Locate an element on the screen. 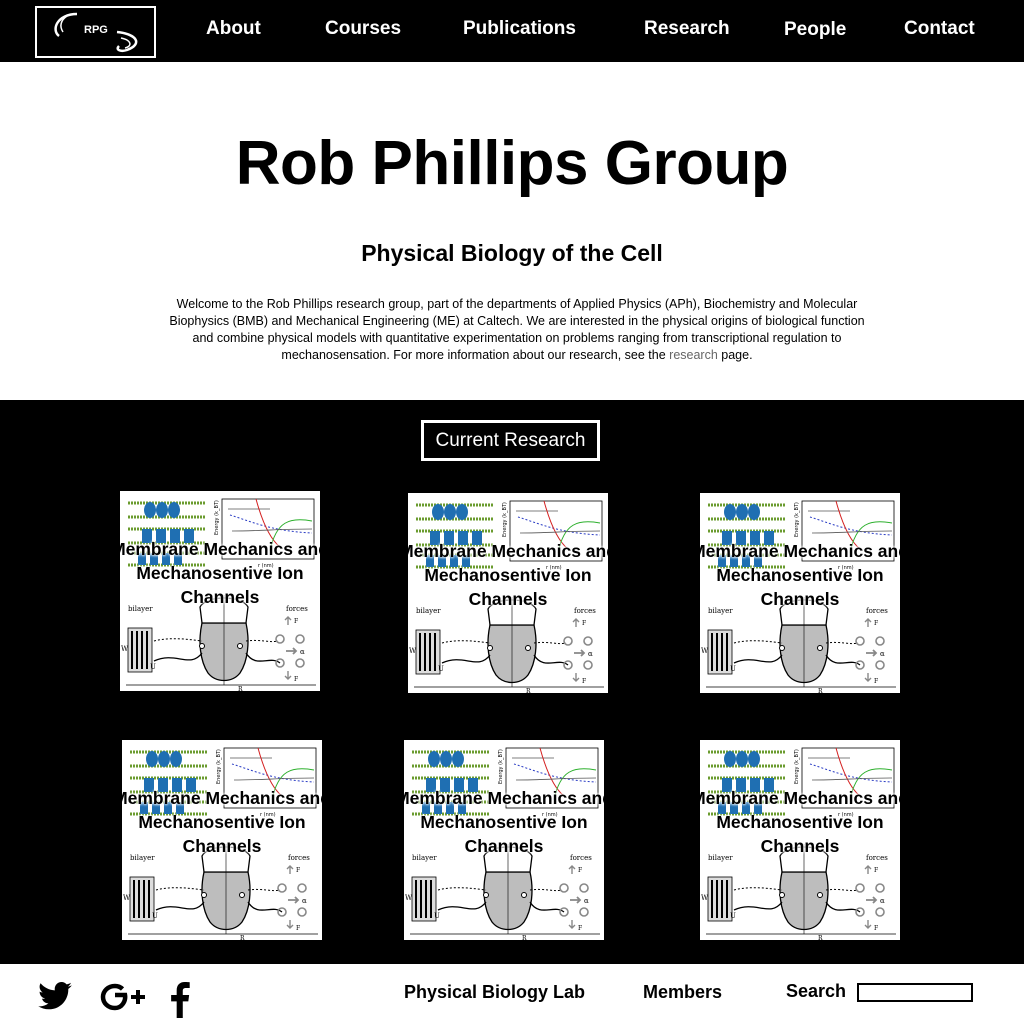 The image size is (1024, 1024). search-input is located at coordinates (915, 992).